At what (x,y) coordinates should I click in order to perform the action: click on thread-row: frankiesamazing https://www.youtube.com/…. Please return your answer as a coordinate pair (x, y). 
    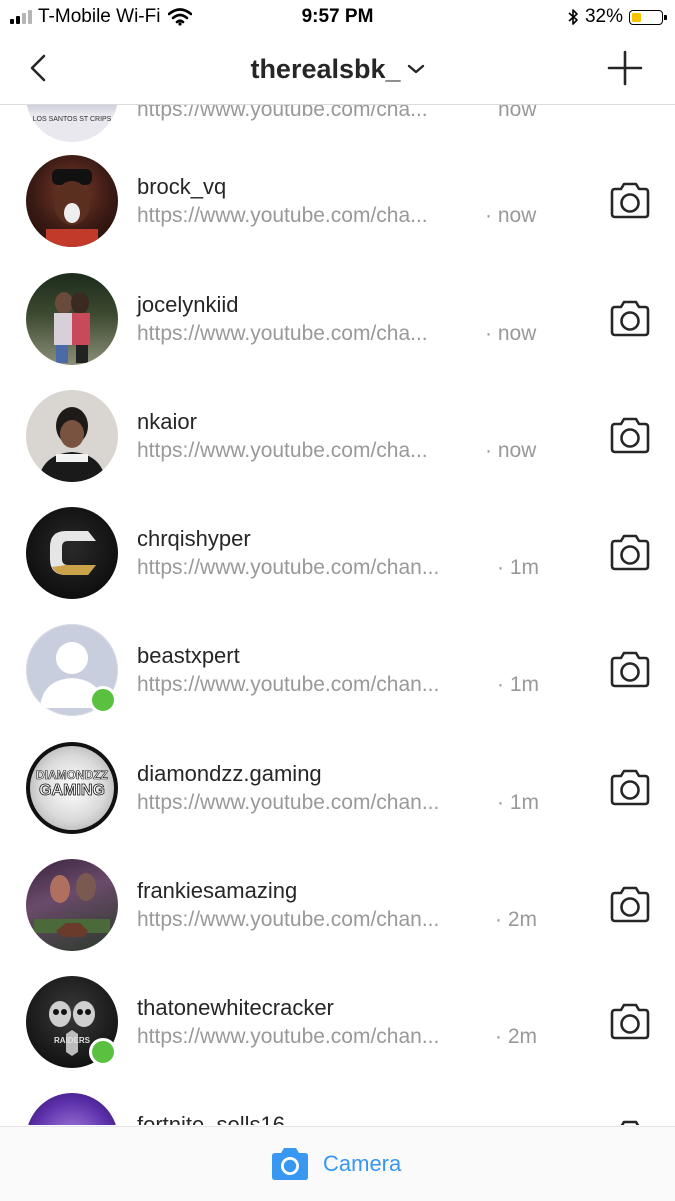
    Looking at the image, I should click on (337, 918).